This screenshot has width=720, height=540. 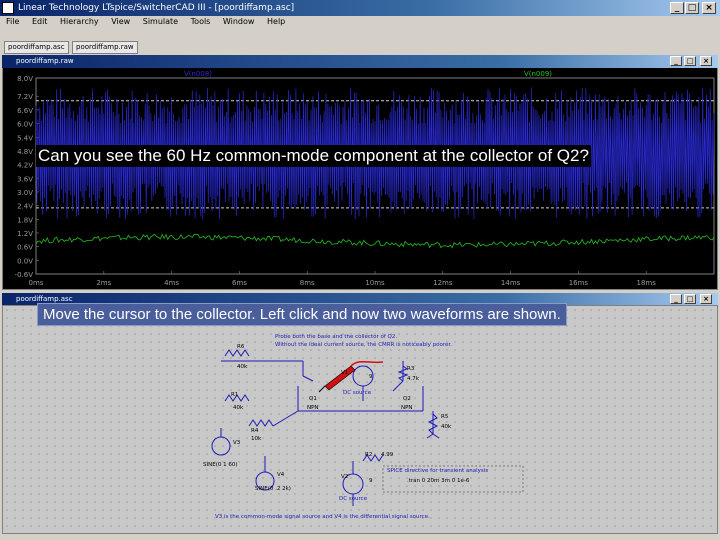 What do you see at coordinates (706, 61) in the screenshot?
I see `waveform-close-button: ×` at bounding box center [706, 61].